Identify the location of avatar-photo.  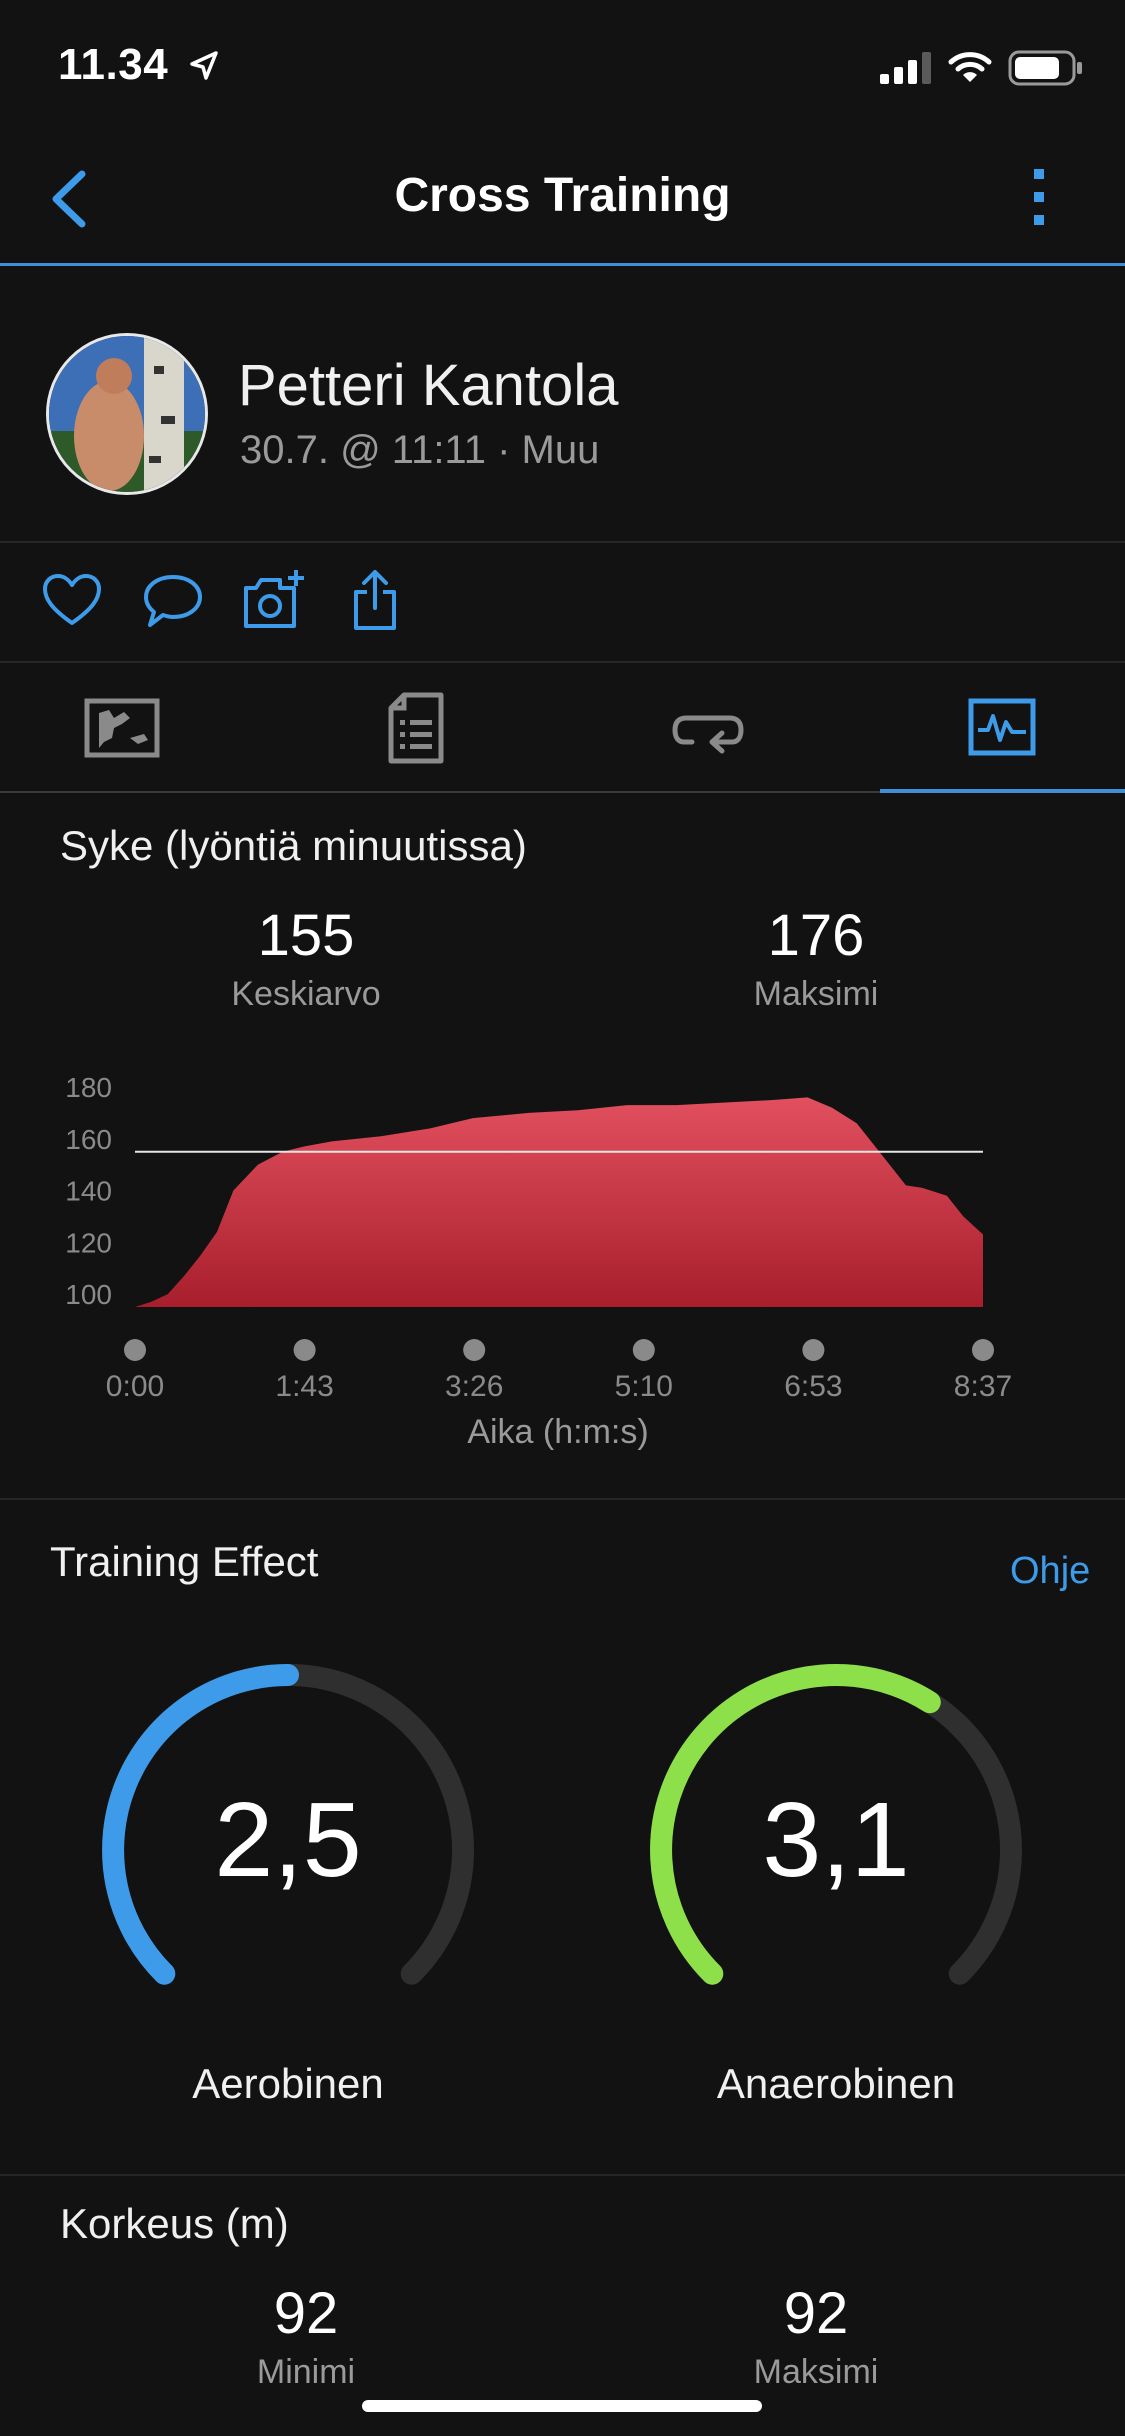
(127, 414).